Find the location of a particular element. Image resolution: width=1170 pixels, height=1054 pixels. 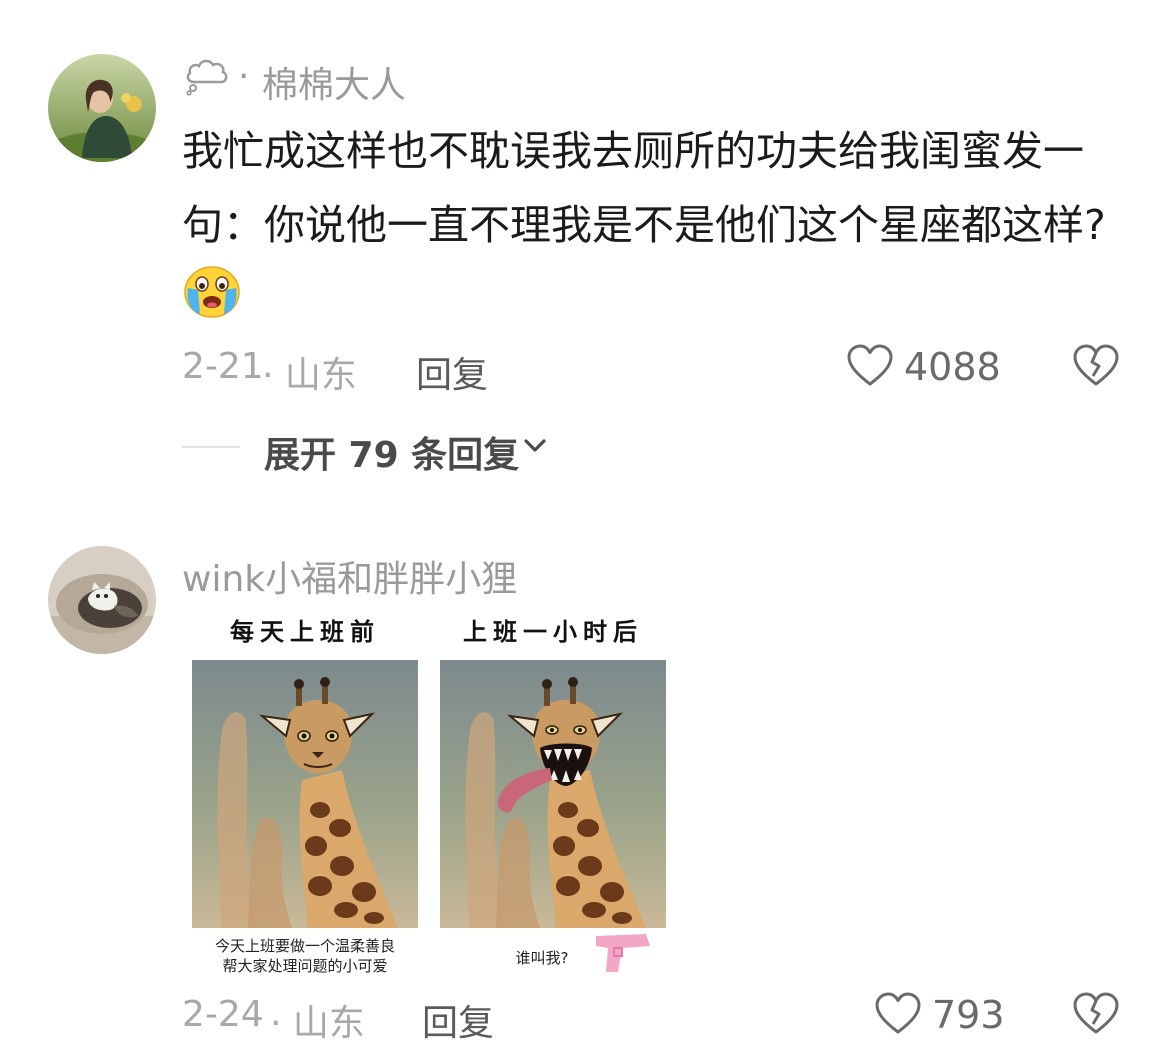

meme-left-caption: 今天上班要做一个温柔善良 帮大家处理问题的小可爱 is located at coordinates (305, 956).